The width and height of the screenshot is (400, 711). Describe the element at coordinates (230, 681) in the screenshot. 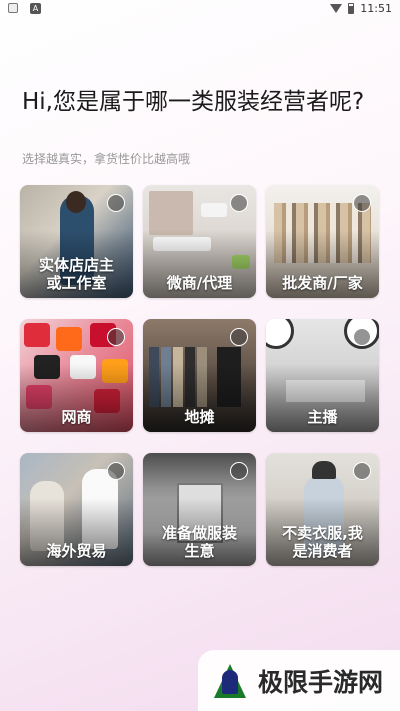

I see `watermark-logo-icon` at that location.